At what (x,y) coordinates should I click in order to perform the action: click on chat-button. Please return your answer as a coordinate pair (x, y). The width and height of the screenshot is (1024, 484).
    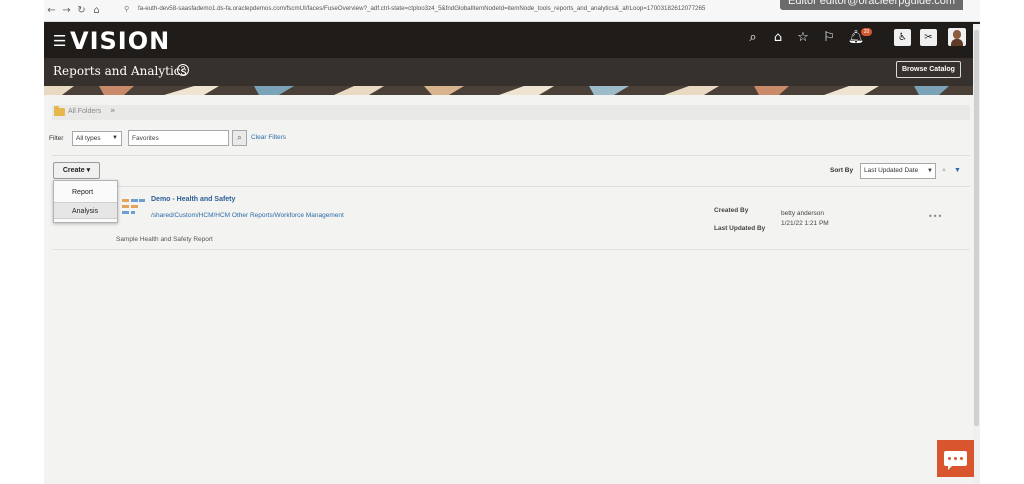
    Looking at the image, I should click on (955, 458).